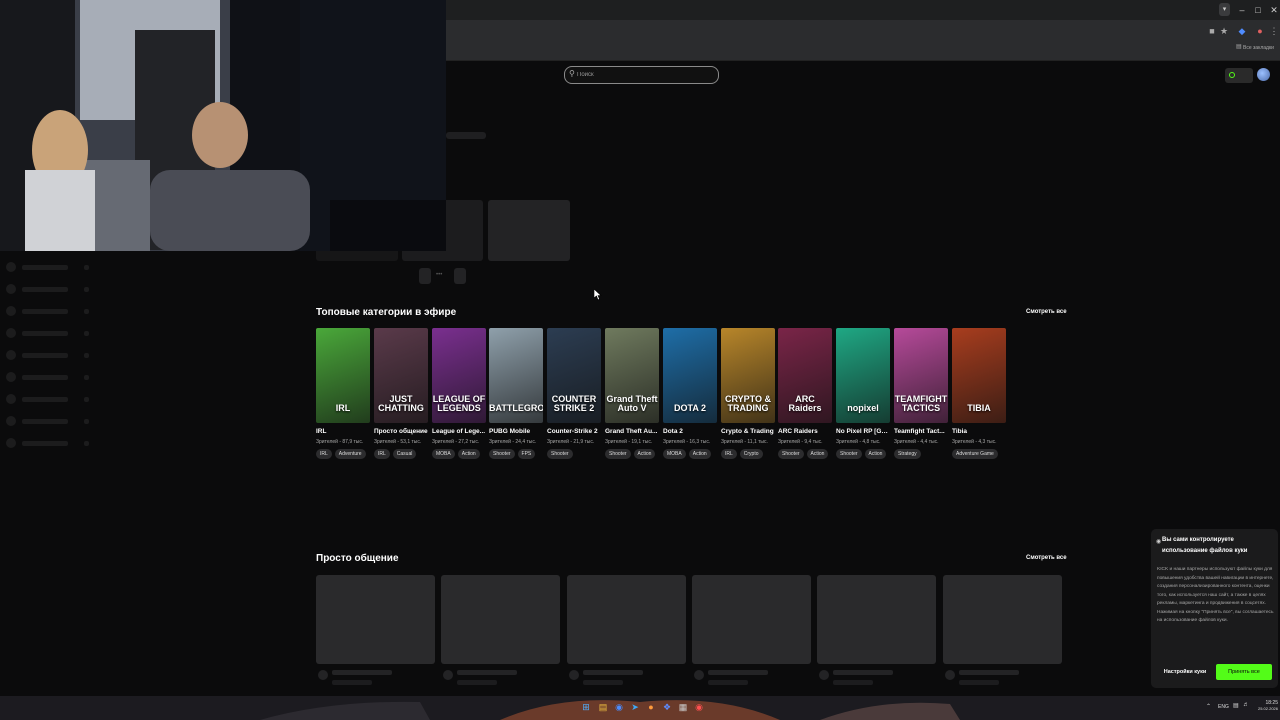 Image resolution: width=1280 pixels, height=720 pixels. Describe the element at coordinates (516, 454) in the screenshot. I see `category-tags: Shooter FPS` at that location.